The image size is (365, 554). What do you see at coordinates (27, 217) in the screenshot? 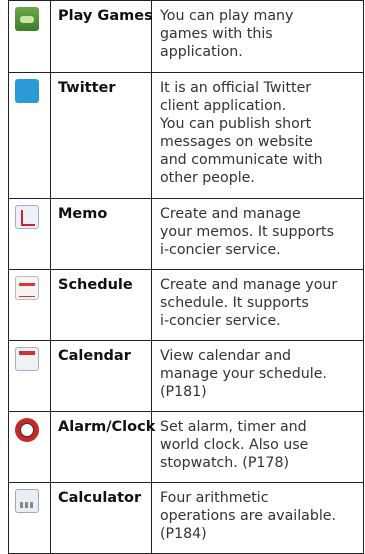
I see `memo-pad-icon` at bounding box center [27, 217].